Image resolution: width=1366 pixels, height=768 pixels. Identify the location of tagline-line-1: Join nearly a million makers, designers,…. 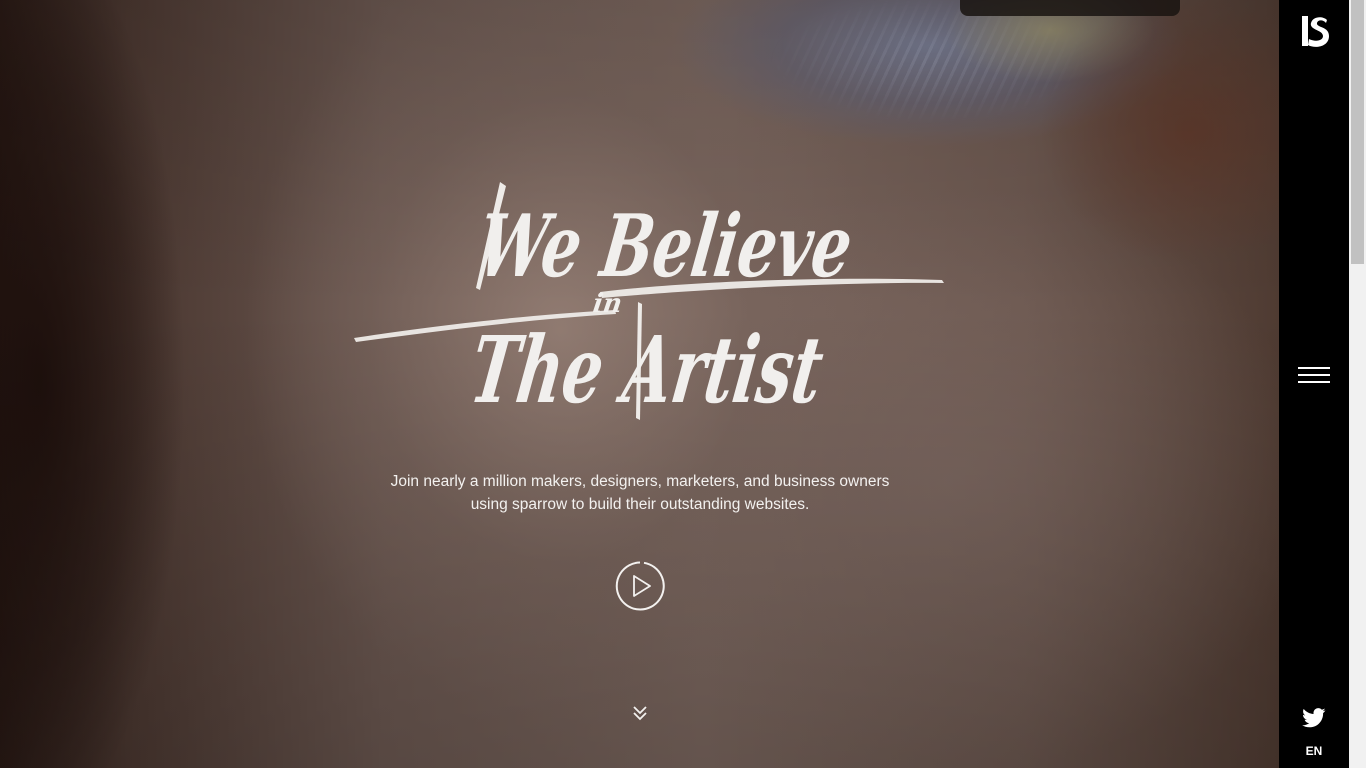
(640, 481).